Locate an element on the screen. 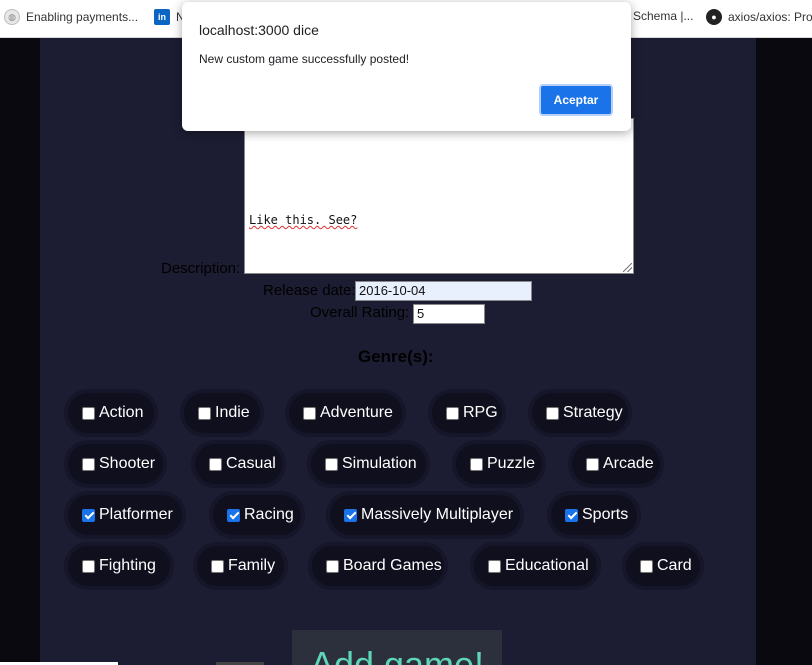 This screenshot has height=665, width=812. genre-option: Adventure is located at coordinates (345, 413).